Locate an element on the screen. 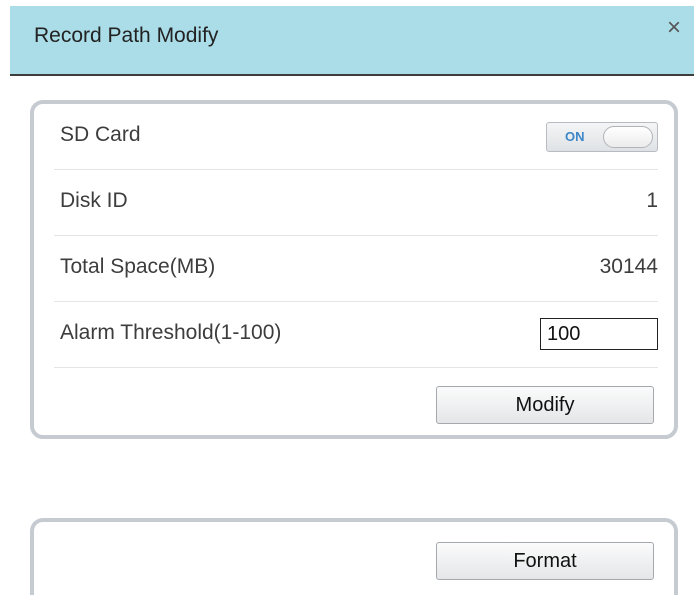  total-space-row: Total Space(MB) 30144 is located at coordinates (356, 269).